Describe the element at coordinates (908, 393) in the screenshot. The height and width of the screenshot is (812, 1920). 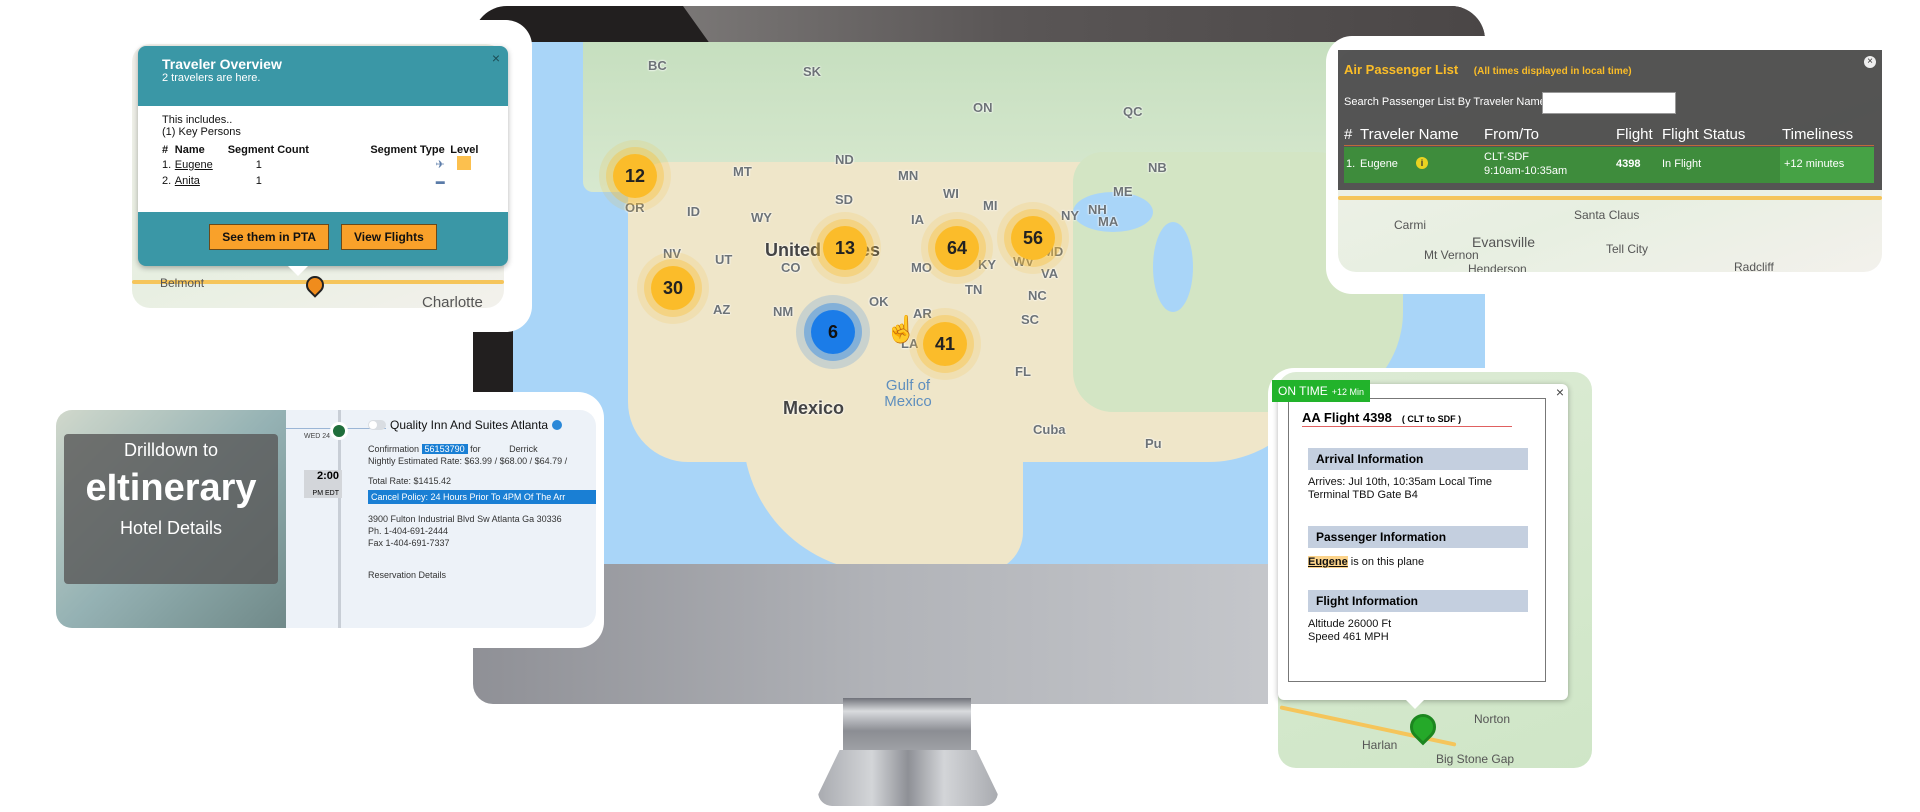
I see `map-label-gulf: Gulf of Mexico` at that location.